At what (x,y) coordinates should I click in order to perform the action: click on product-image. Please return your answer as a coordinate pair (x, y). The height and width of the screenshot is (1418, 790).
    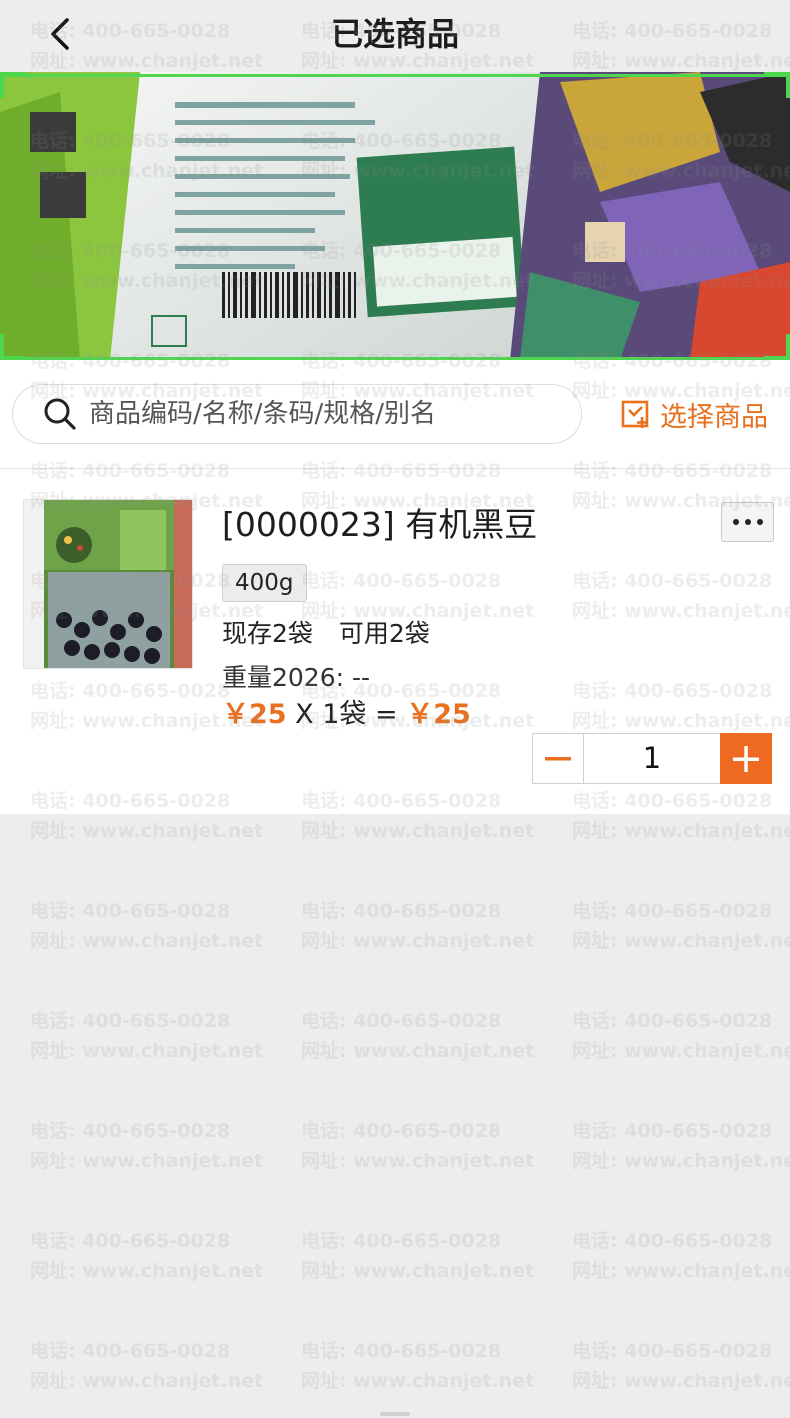
    Looking at the image, I should click on (108, 584).